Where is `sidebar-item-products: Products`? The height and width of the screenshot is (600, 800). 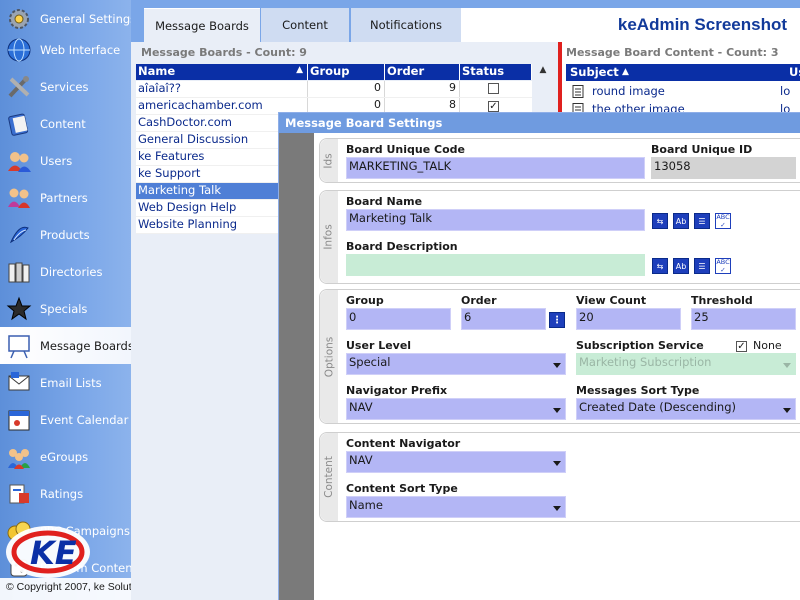 sidebar-item-products: Products is located at coordinates (65, 234).